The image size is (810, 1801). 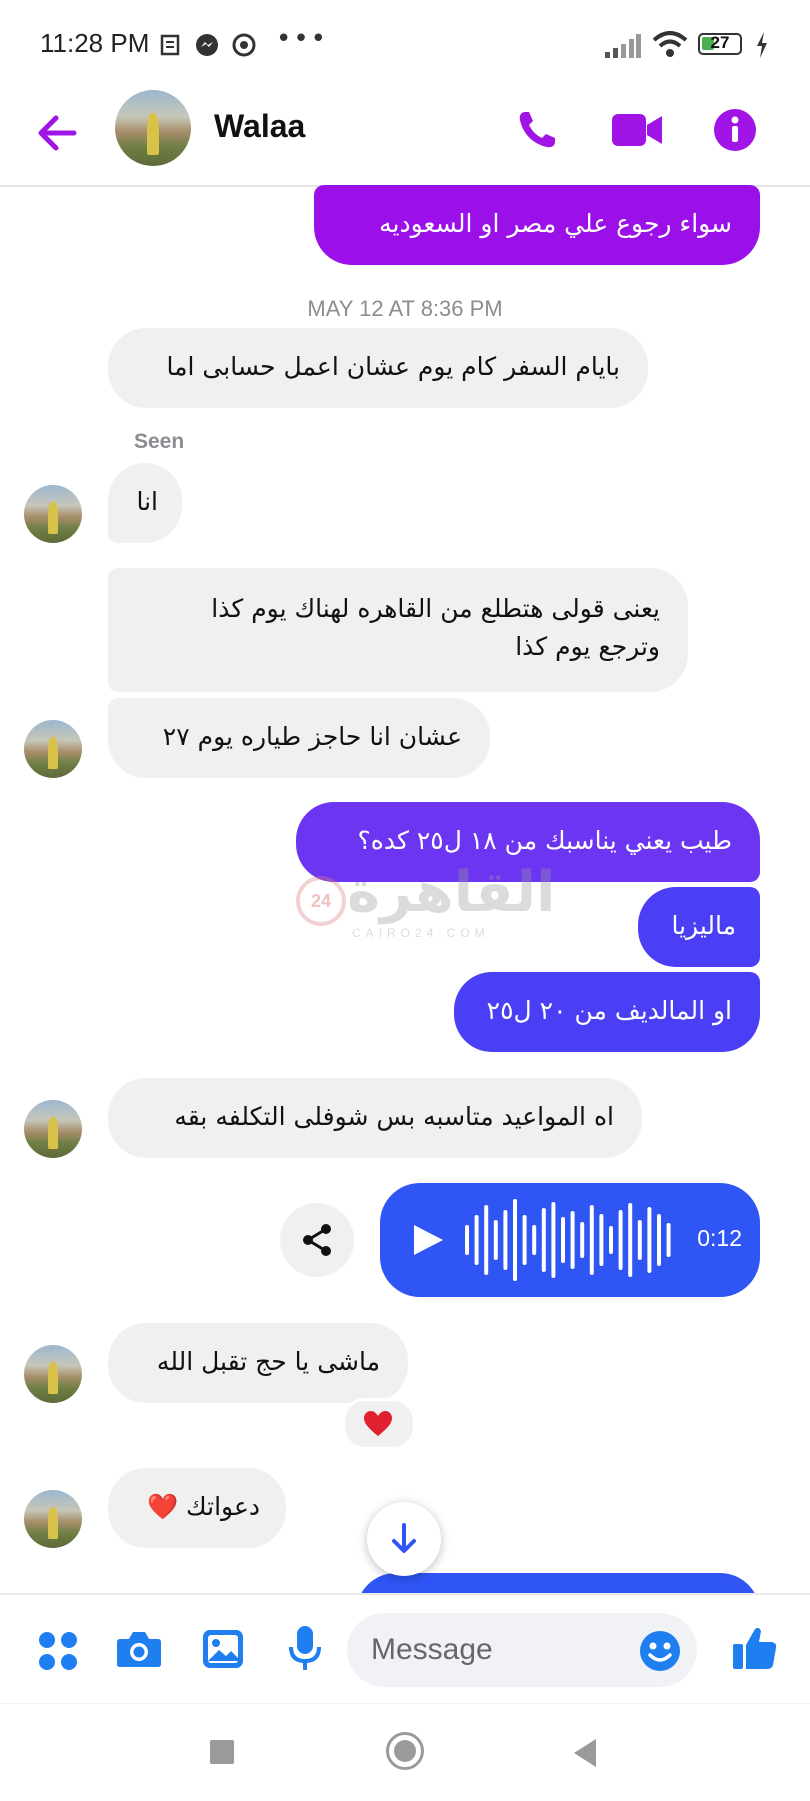 I want to click on contact-name: Walaa, so click(x=259, y=126).